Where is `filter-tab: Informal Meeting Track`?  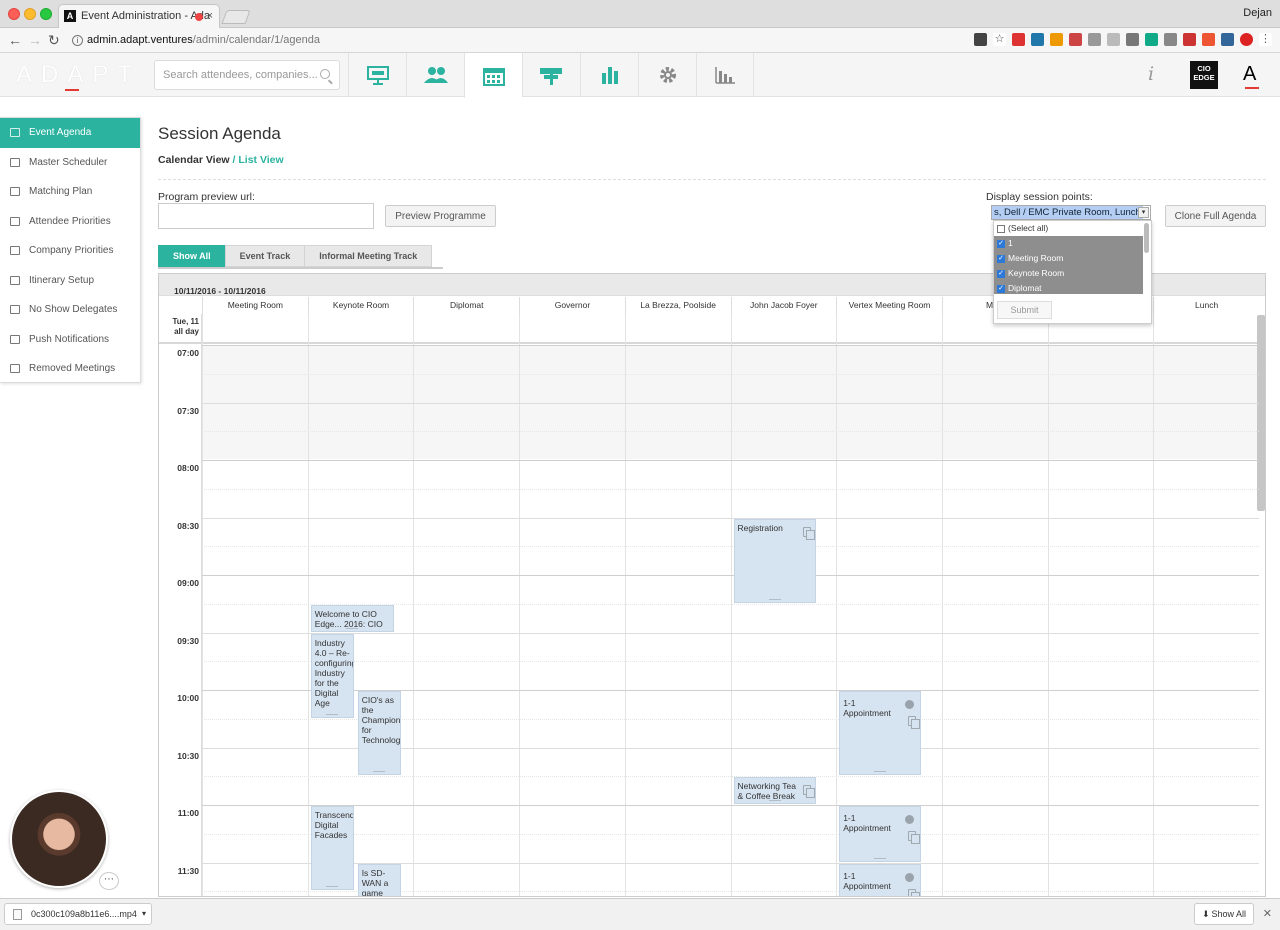
filter-tab: Informal Meeting Track is located at coordinates (368, 256).